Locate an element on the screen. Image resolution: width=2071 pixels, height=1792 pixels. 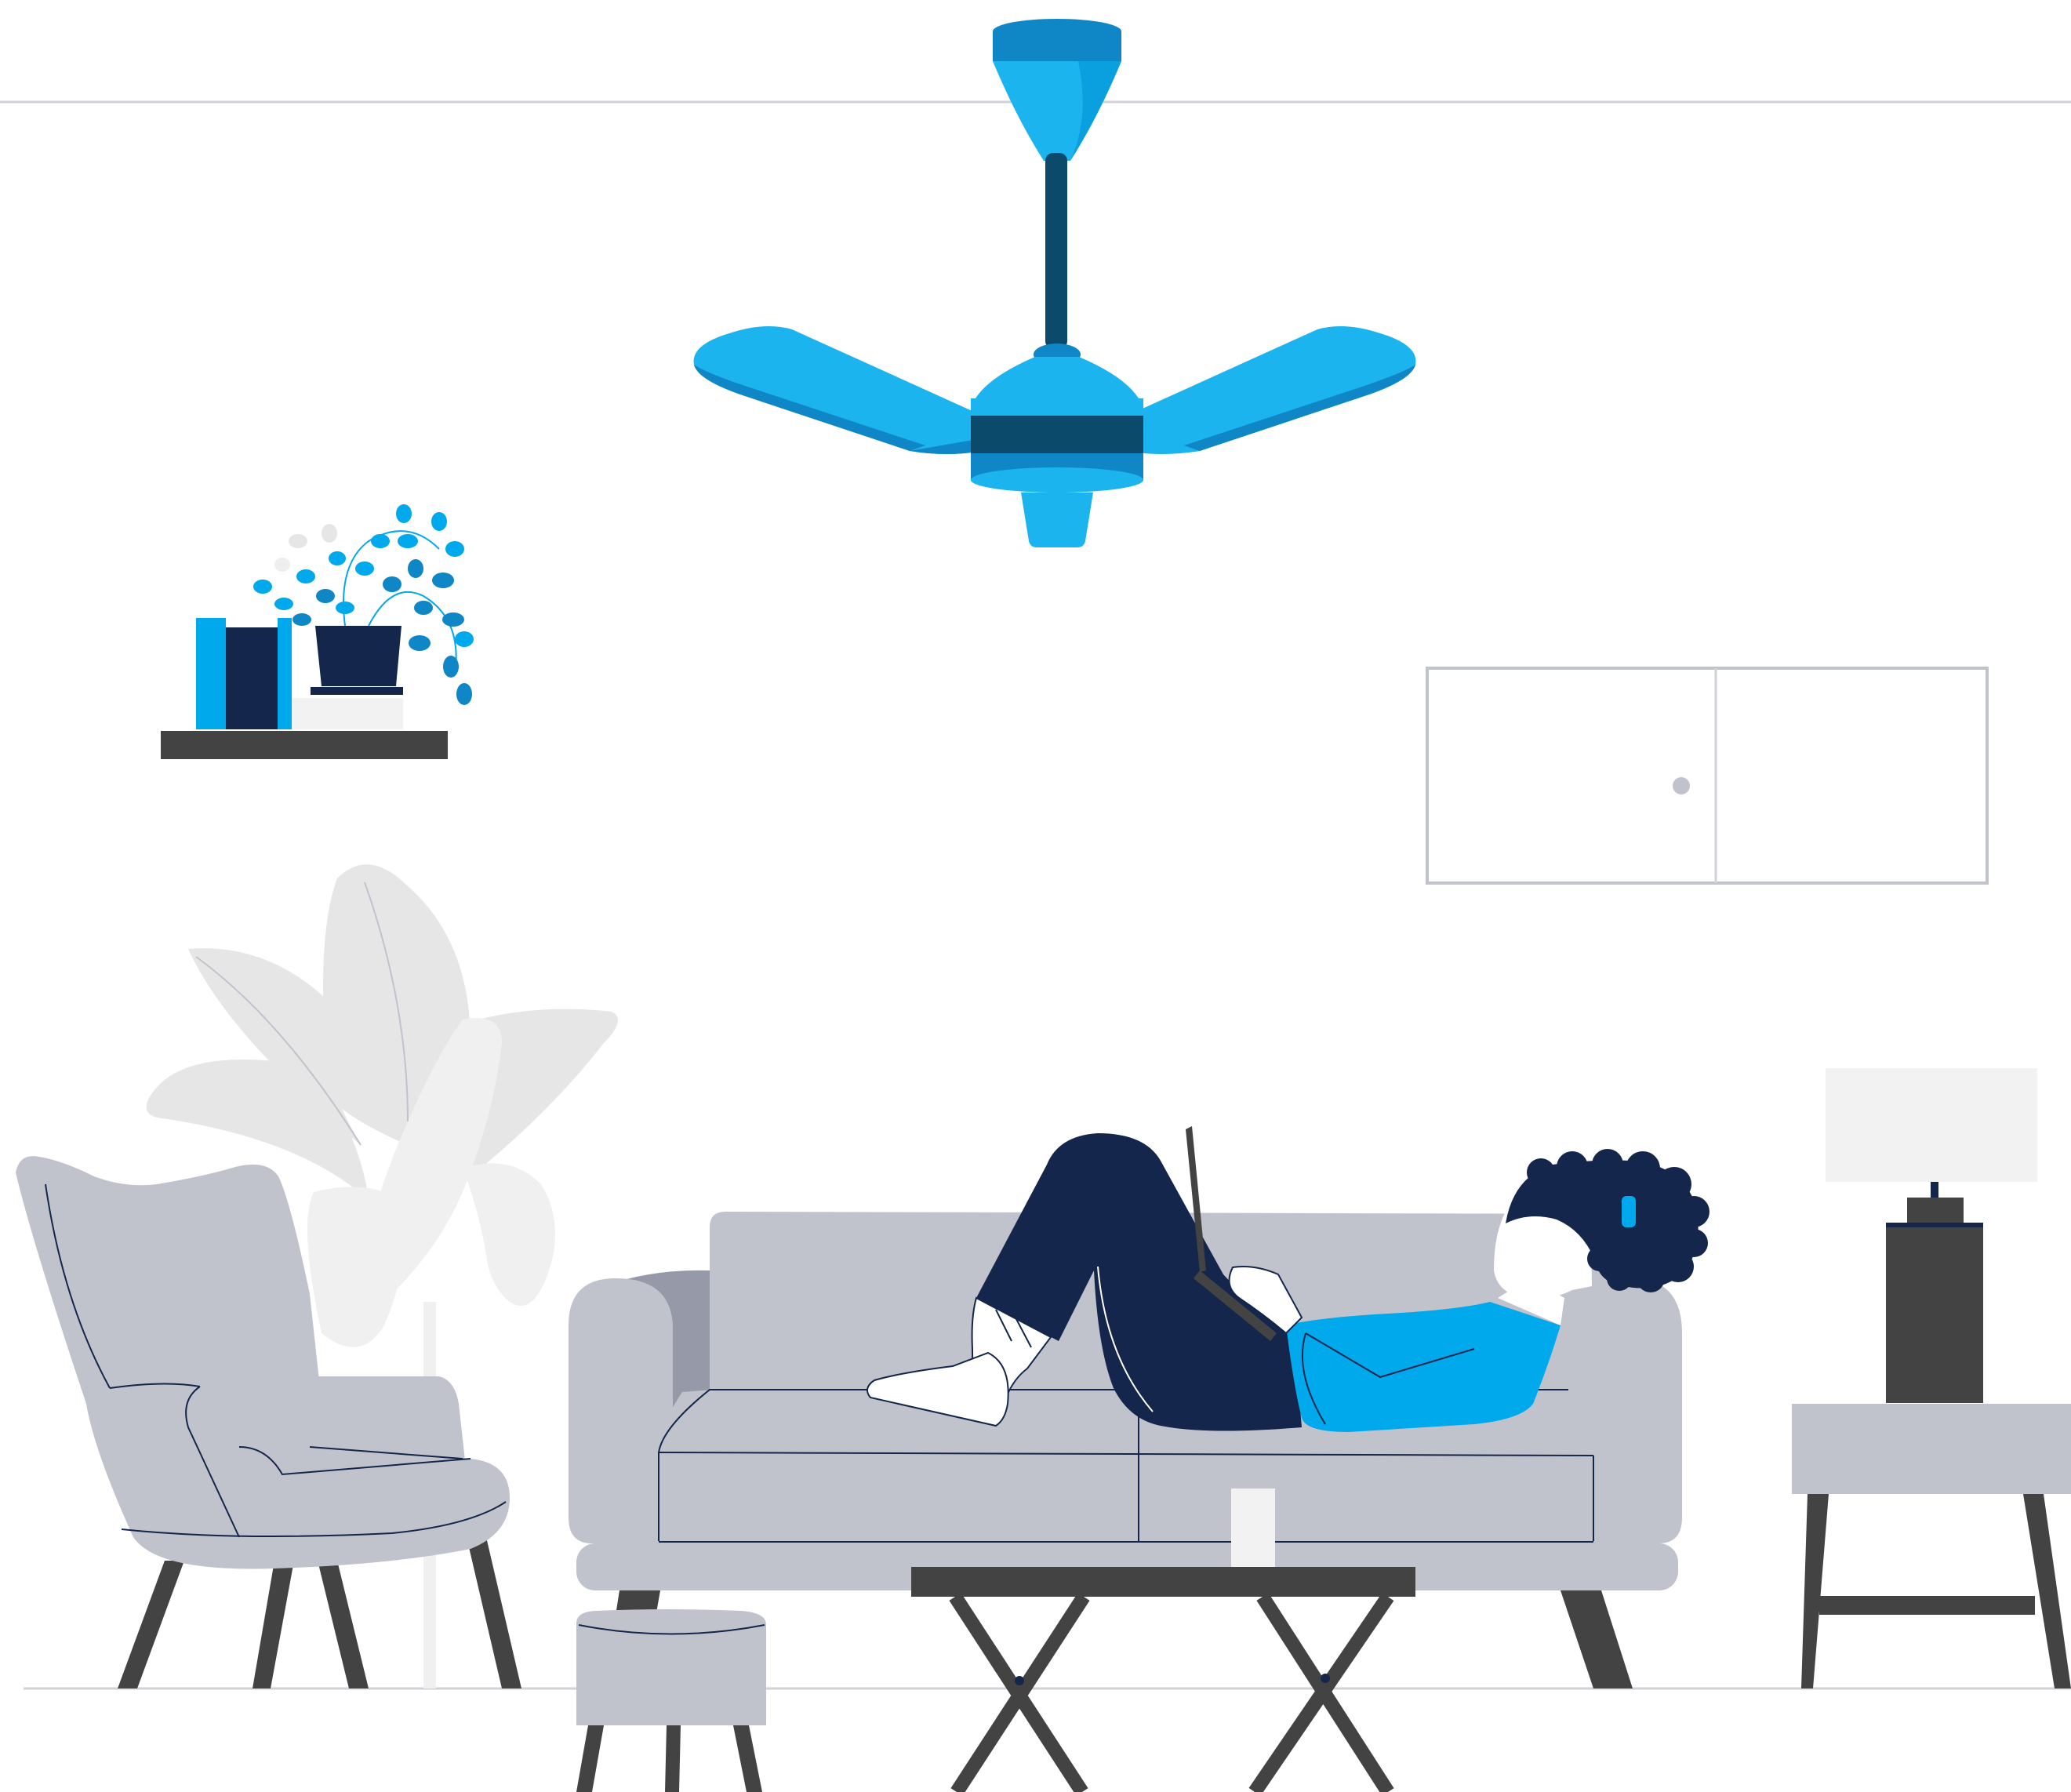
armchair-leg-front-left is located at coordinates (343, 1625).